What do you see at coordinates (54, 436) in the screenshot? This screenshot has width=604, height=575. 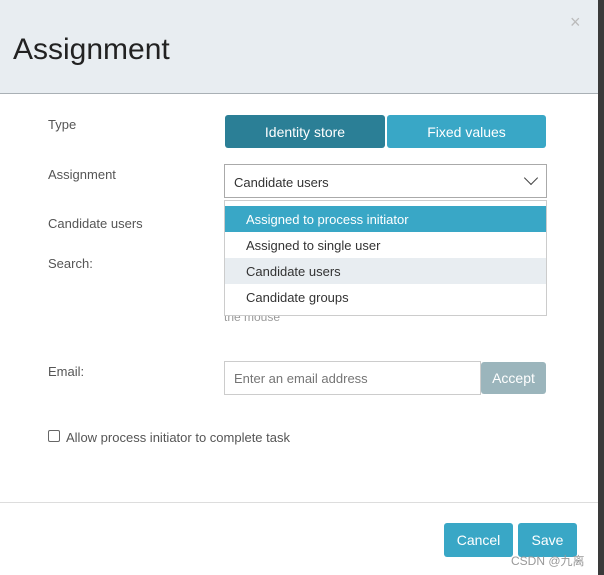 I see `allow-initiator-checkbox` at bounding box center [54, 436].